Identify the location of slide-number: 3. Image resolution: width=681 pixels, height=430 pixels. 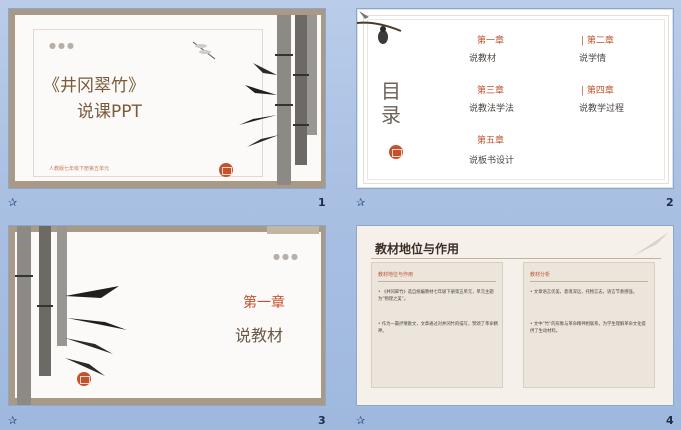
(322, 420).